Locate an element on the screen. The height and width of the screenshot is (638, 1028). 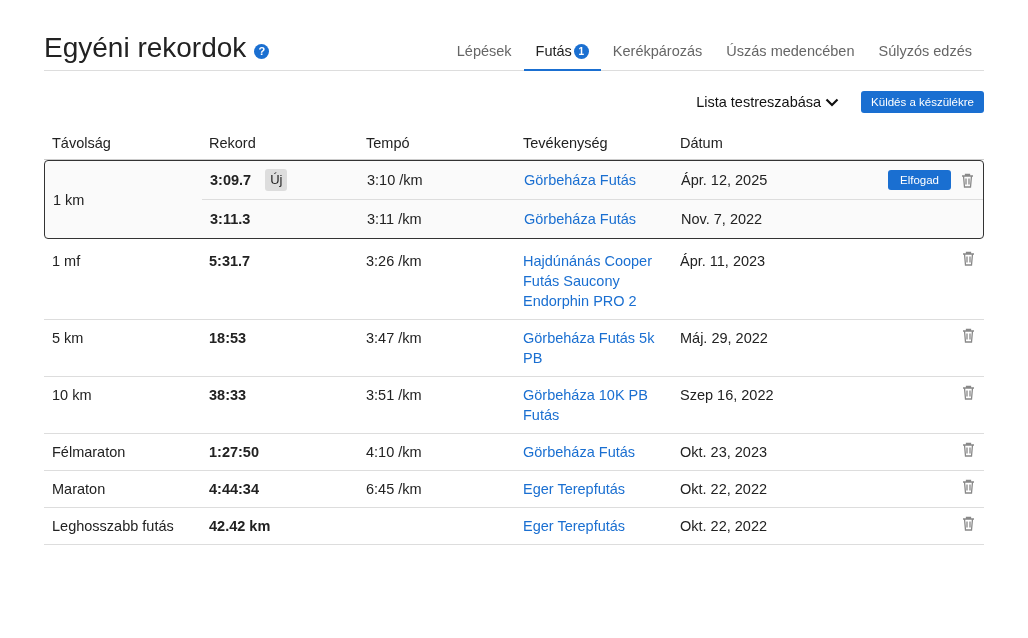
activity-link: Görbeháza Futás 5k PB is located at coordinates (587, 348).